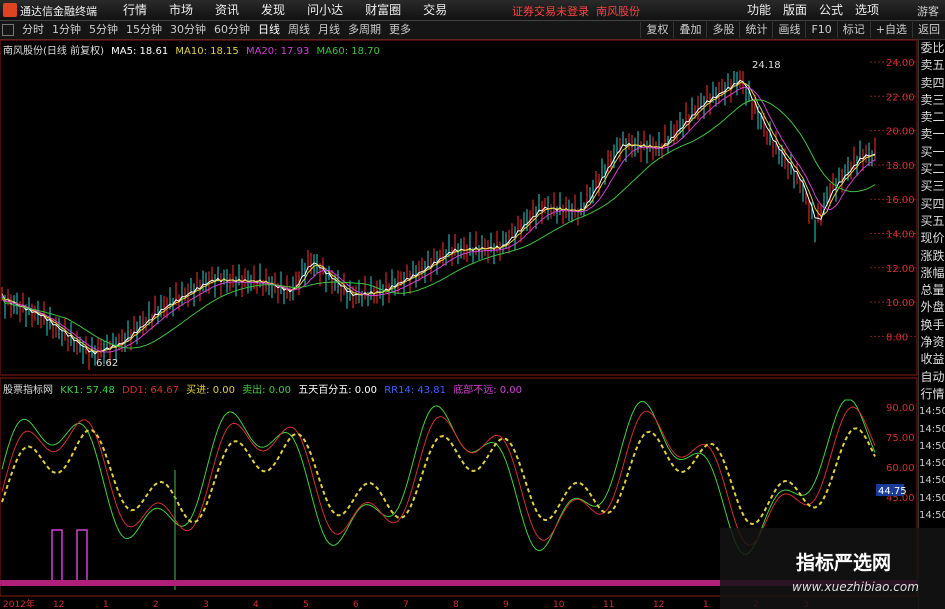 This screenshot has width=945, height=609. I want to click on price-tick-label: 24.00, so click(900, 63).